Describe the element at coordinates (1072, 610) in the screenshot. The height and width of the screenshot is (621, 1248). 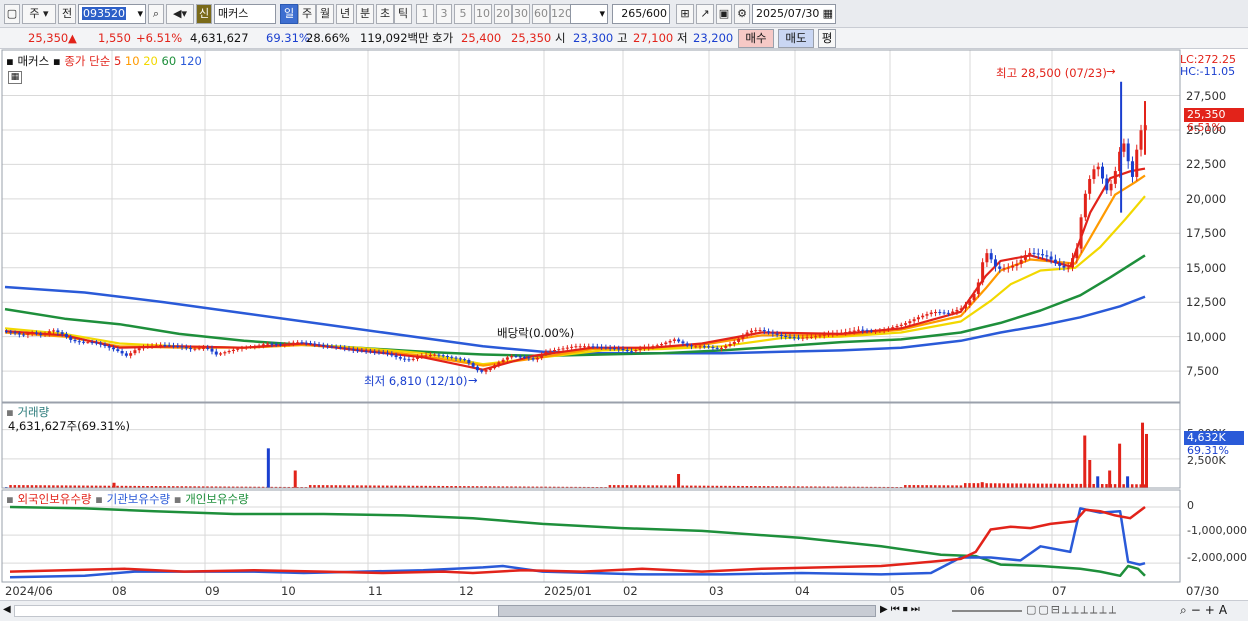
I see `chart-tools-icons: ▢▢⊟⟂⟂⟂⟂⟂⟂` at that location.